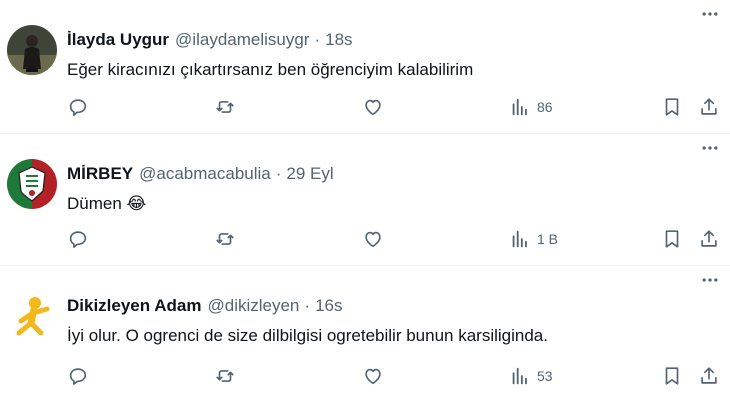 This screenshot has height=420, width=730. Describe the element at coordinates (393, 306) in the screenshot. I see `tweet-header: Dikizleyen Adam @dikizleyen · 16s` at that location.